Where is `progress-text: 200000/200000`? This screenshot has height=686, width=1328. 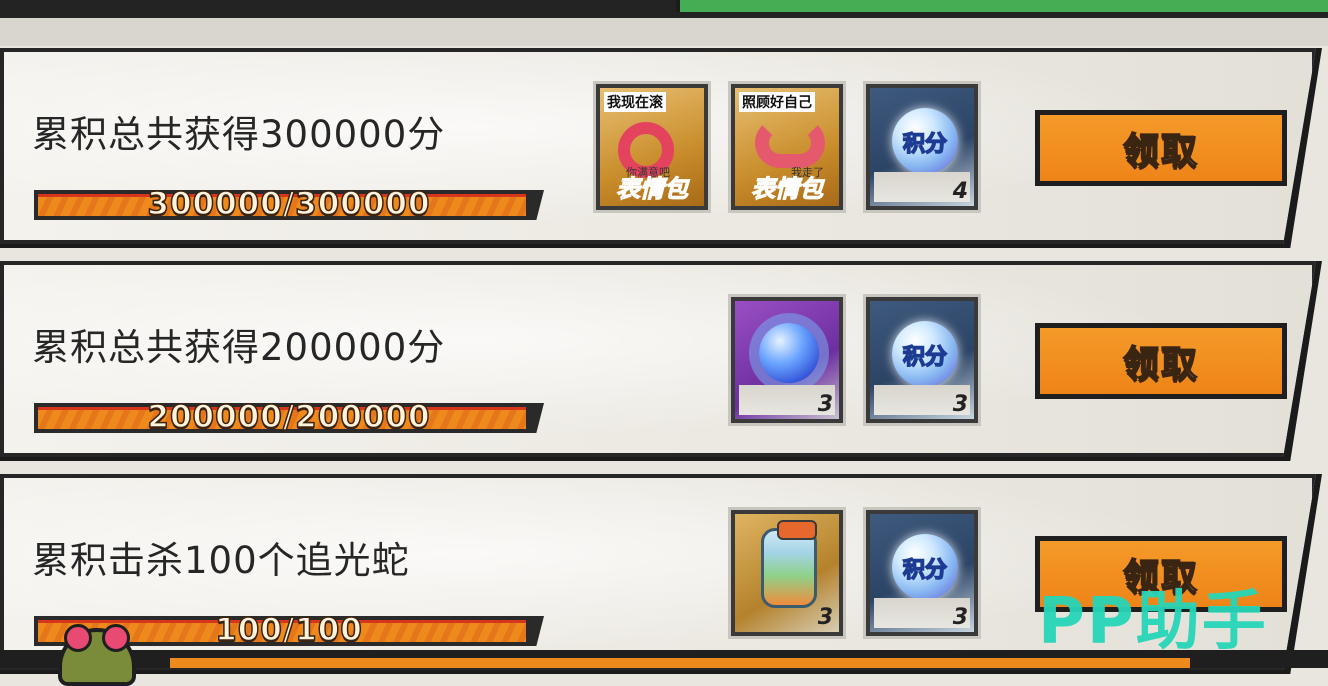
progress-text: 200000/200000 is located at coordinates (289, 417).